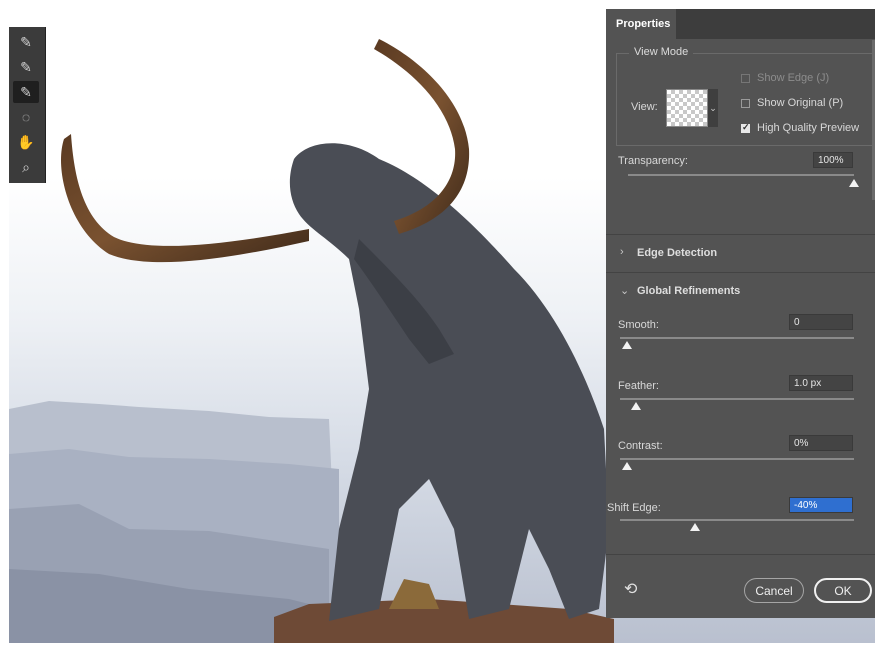 This screenshot has width=883, height=652. What do you see at coordinates (854, 183) in the screenshot?
I see `transparency-slider-knob` at bounding box center [854, 183].